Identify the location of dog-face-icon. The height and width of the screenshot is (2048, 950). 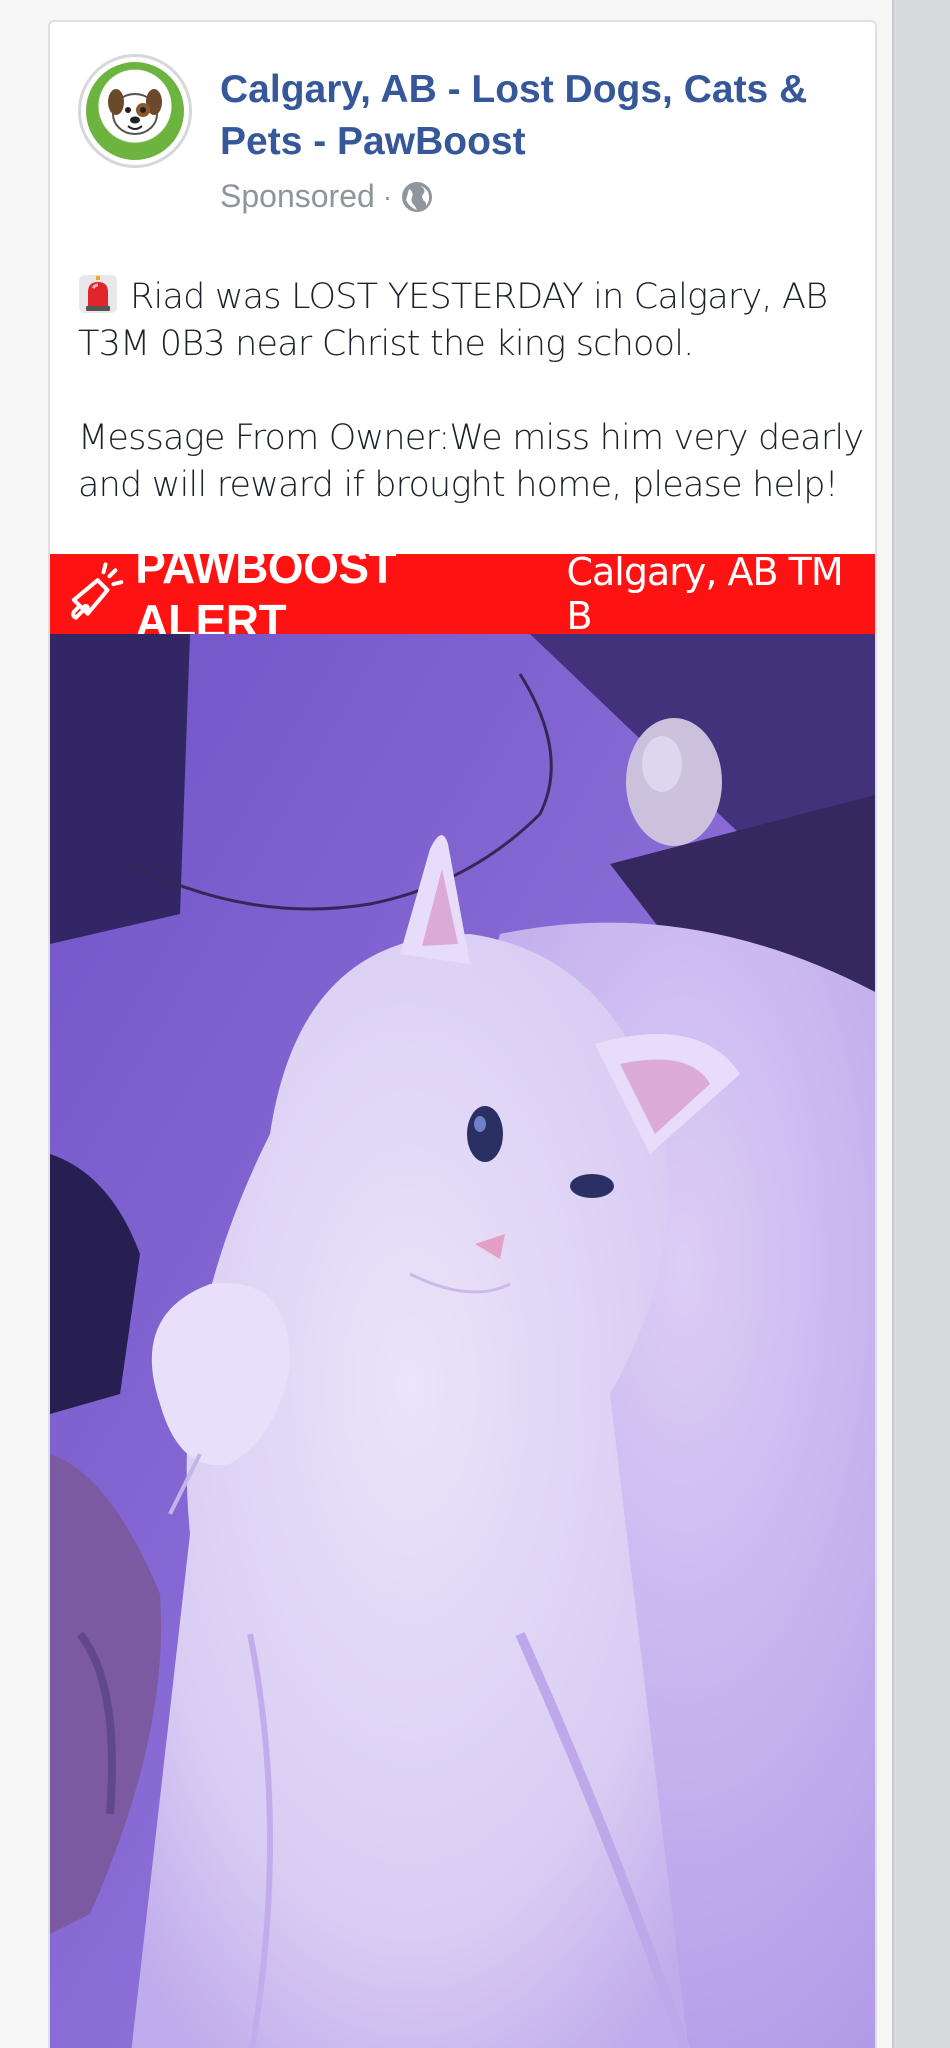
(135, 112).